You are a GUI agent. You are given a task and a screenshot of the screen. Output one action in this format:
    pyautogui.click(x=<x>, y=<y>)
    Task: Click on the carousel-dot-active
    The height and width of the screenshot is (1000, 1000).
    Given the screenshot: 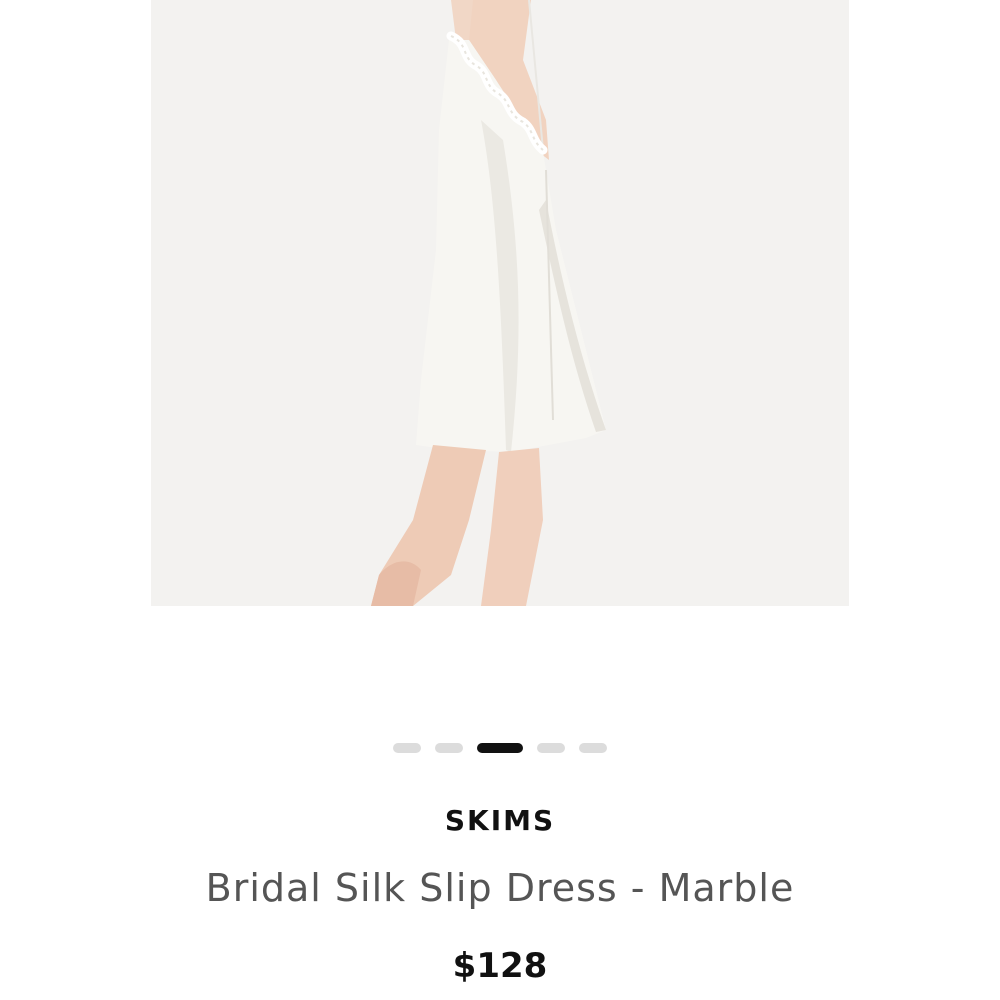 What is the action you would take?
    pyautogui.click(x=500, y=748)
    